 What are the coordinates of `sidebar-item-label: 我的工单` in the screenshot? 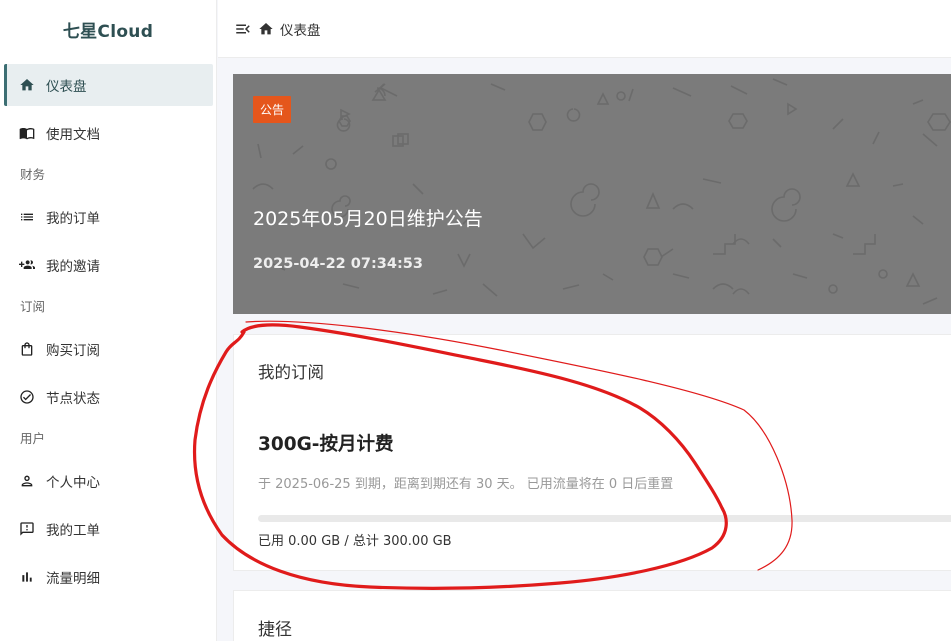 It's located at (73, 531).